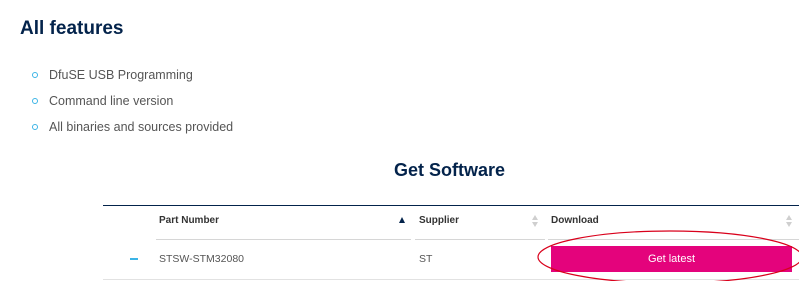 Image resolution: width=799 pixels, height=281 pixels. Describe the element at coordinates (201, 259) in the screenshot. I see `part-number-cell: STSW-STM32080` at that location.